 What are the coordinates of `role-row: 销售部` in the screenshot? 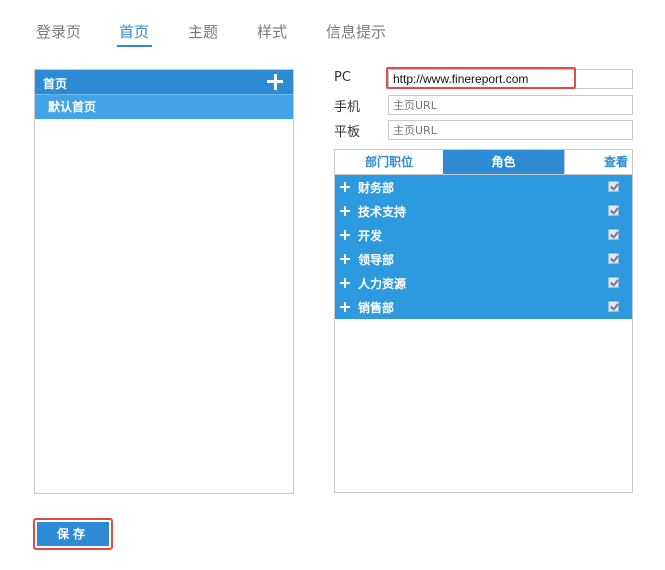 It's located at (483, 307).